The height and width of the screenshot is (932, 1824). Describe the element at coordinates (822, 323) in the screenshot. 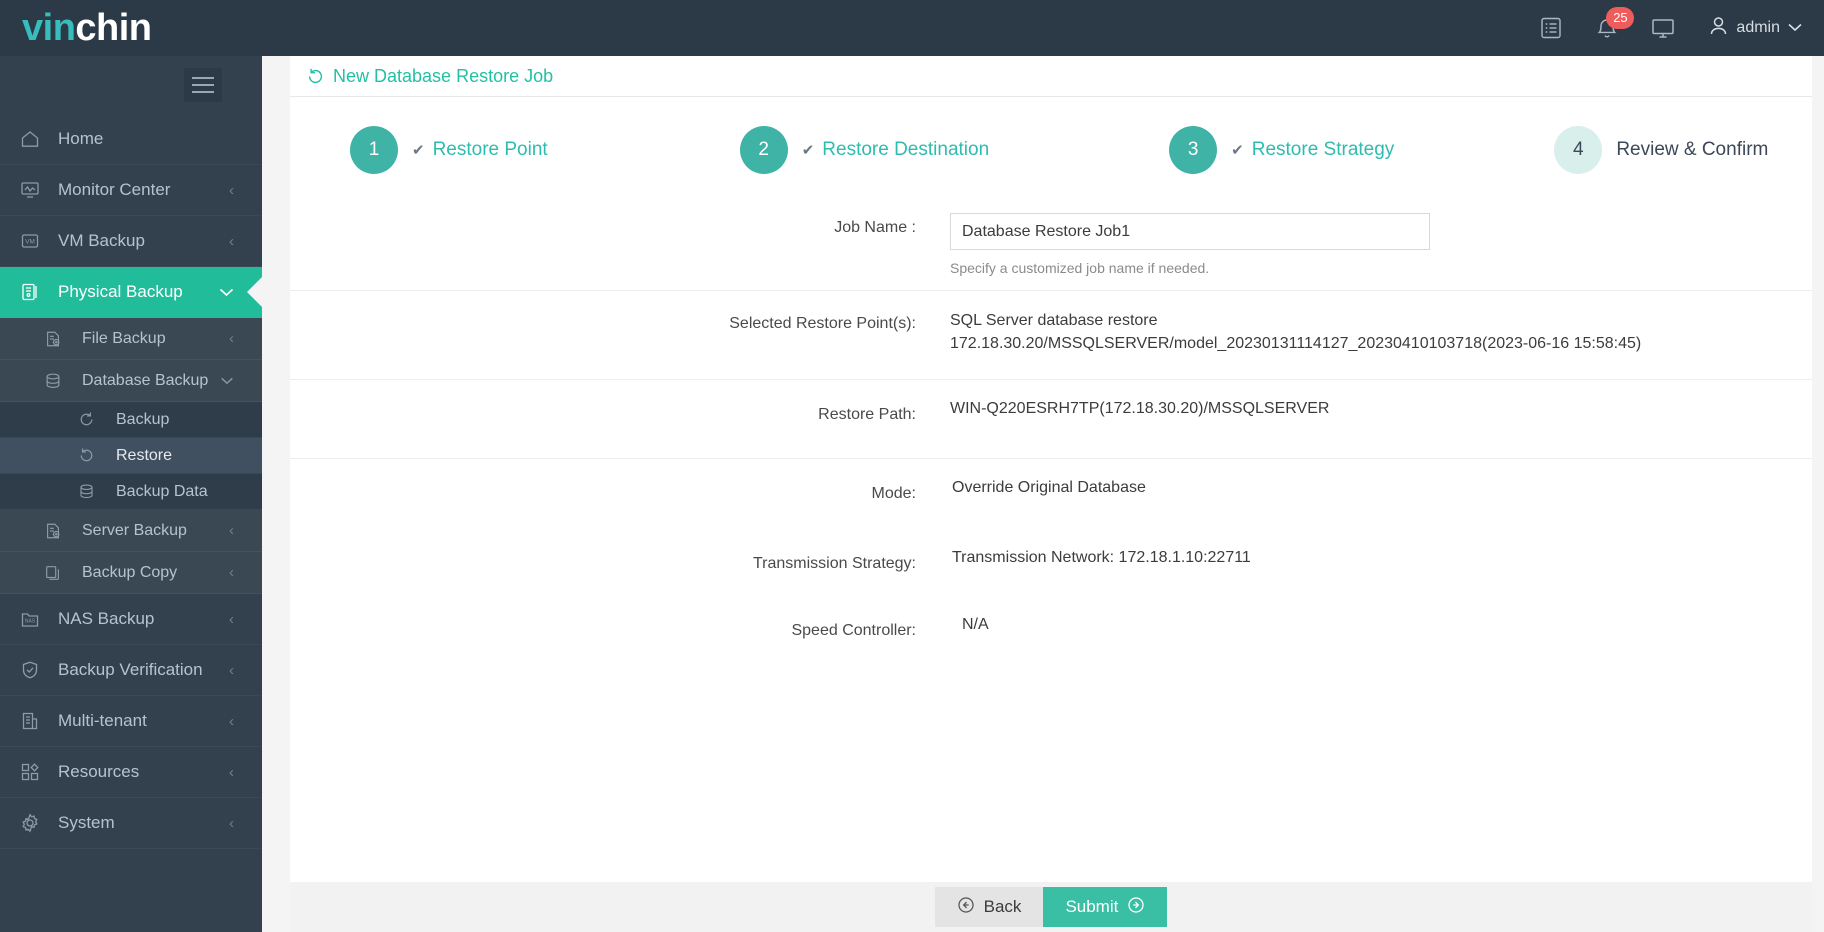

I see `restore-points-label: Selected Restore Point(s):` at that location.